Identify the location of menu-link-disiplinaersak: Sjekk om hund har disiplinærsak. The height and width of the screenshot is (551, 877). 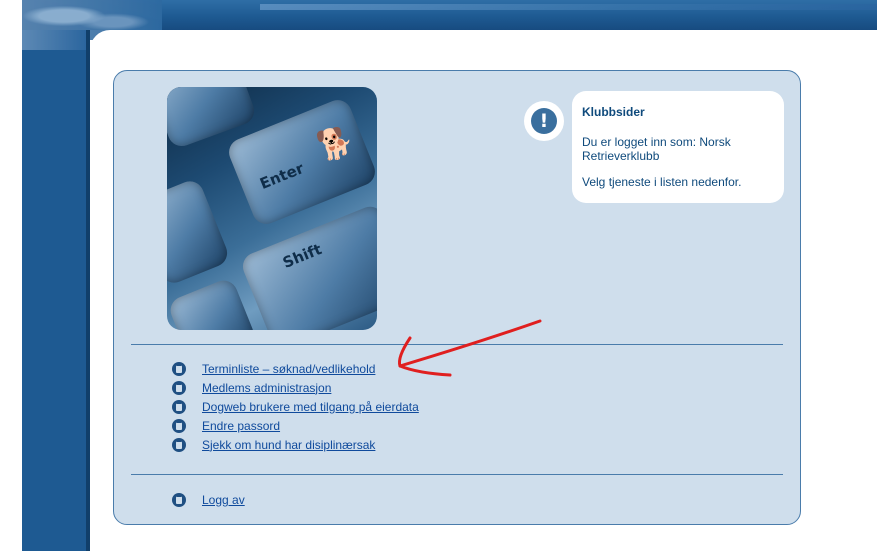
(288, 445).